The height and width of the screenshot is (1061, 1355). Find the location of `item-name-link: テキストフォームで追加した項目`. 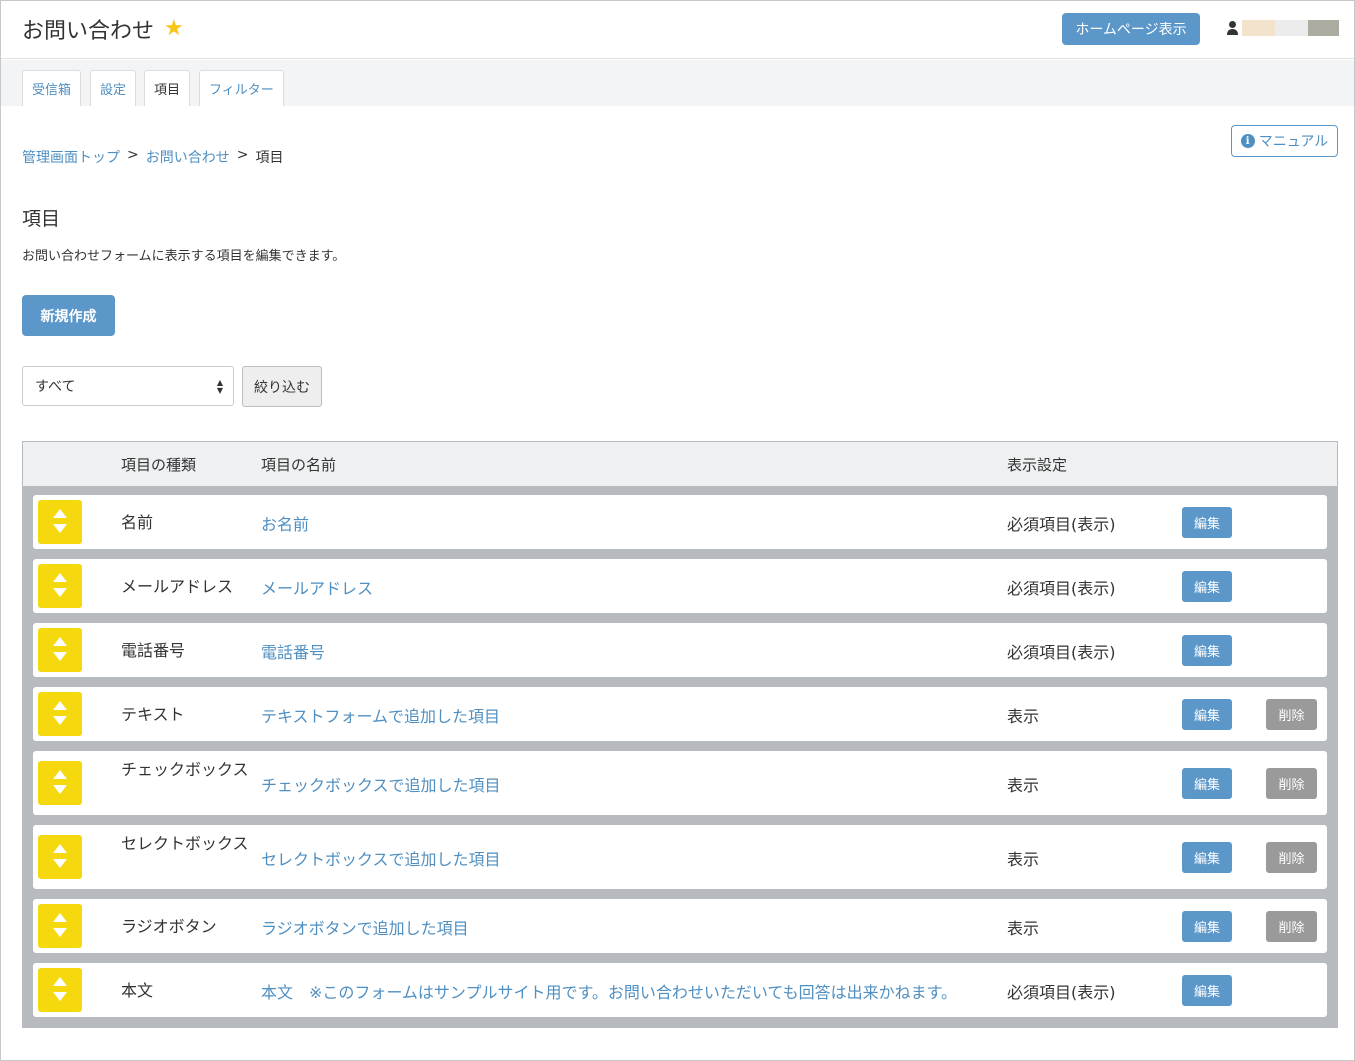

item-name-link: テキストフォームで追加した項目 is located at coordinates (380, 715).